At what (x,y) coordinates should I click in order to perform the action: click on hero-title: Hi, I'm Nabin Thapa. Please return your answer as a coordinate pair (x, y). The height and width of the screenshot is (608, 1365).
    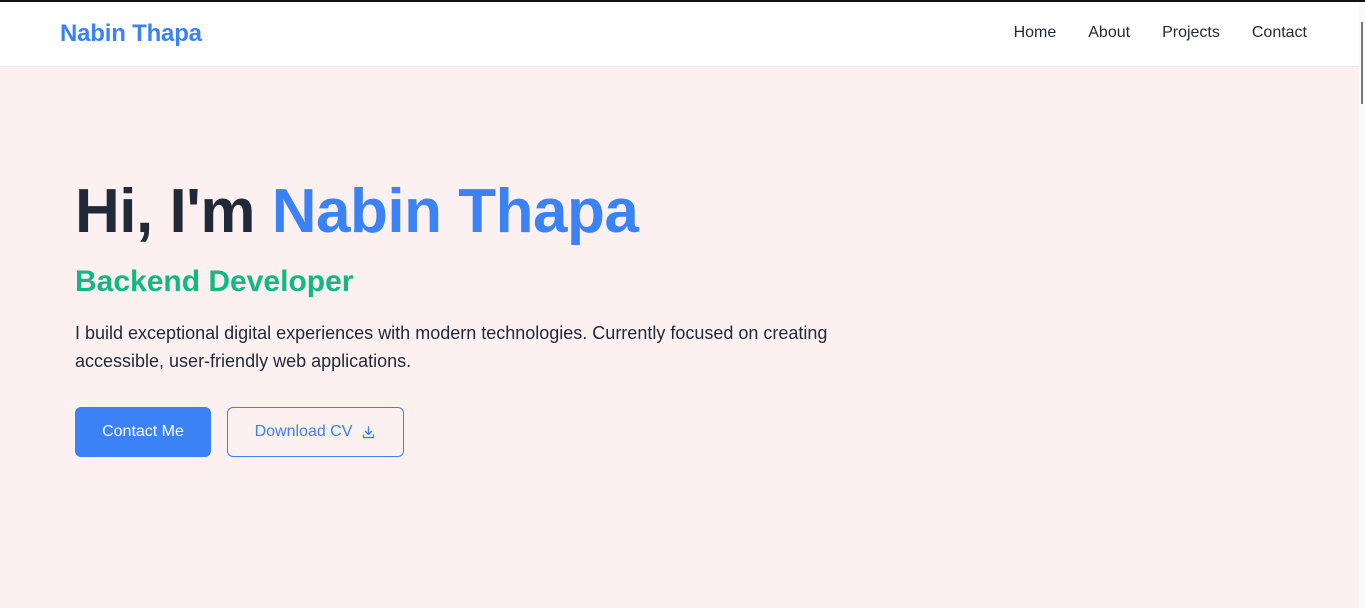
    Looking at the image, I should click on (455, 211).